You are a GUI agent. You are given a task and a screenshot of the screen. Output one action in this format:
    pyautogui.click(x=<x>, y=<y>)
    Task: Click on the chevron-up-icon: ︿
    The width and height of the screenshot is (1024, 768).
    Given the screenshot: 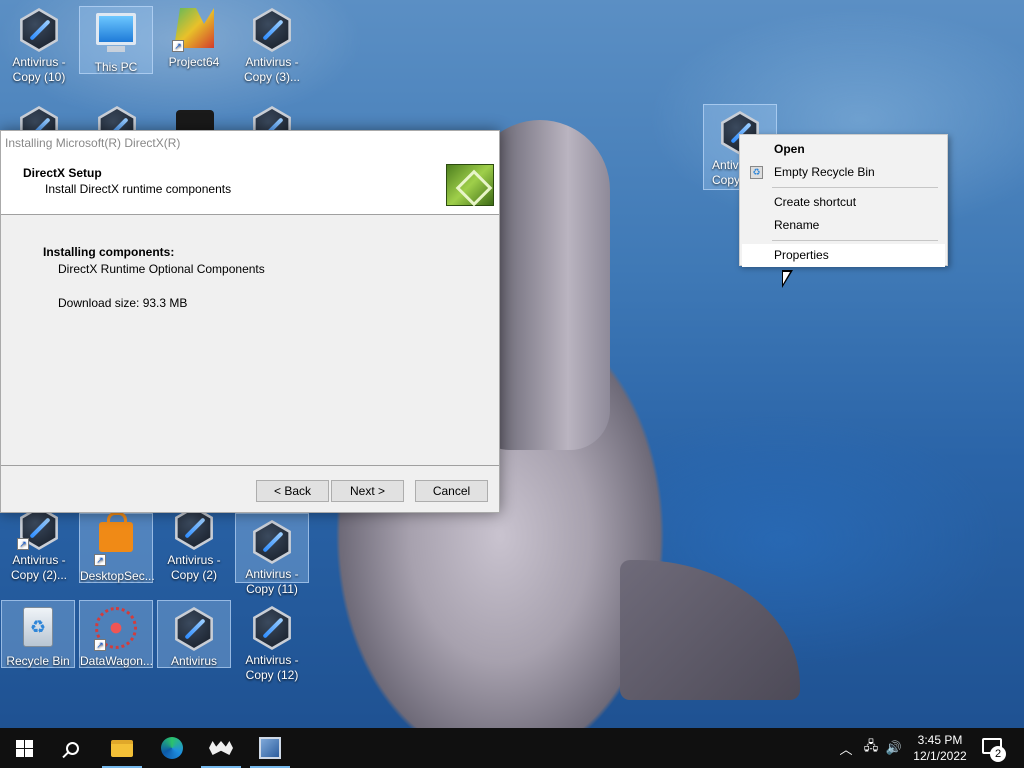 What is the action you would take?
    pyautogui.click(x=846, y=749)
    